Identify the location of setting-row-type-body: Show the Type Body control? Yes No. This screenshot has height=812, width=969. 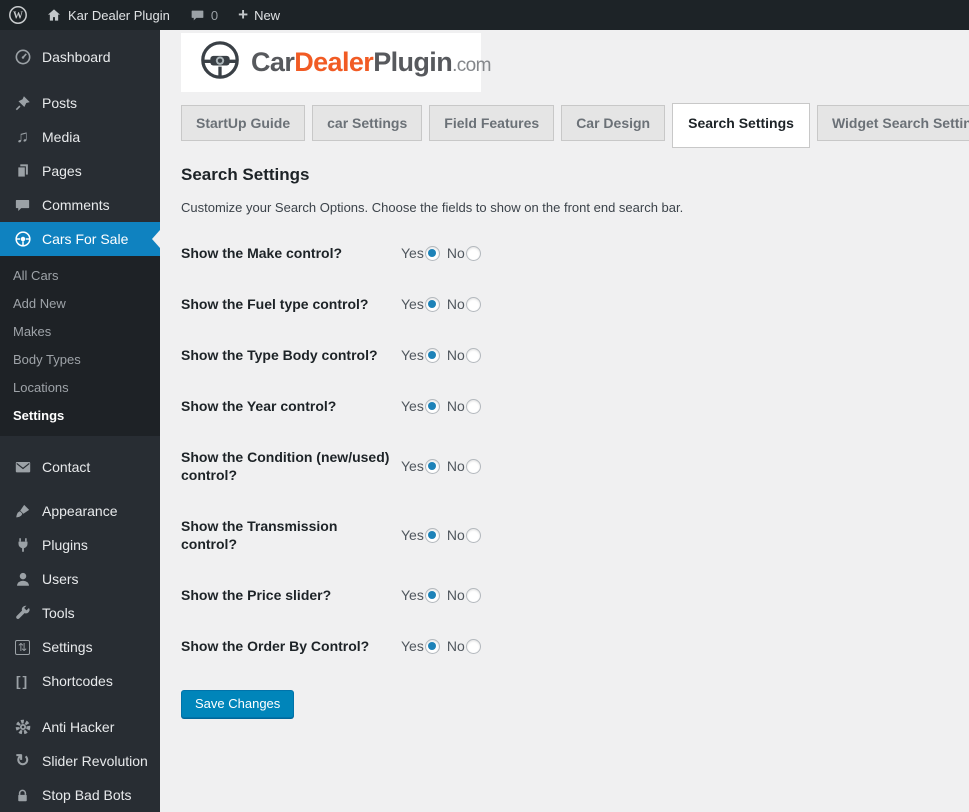
(575, 355).